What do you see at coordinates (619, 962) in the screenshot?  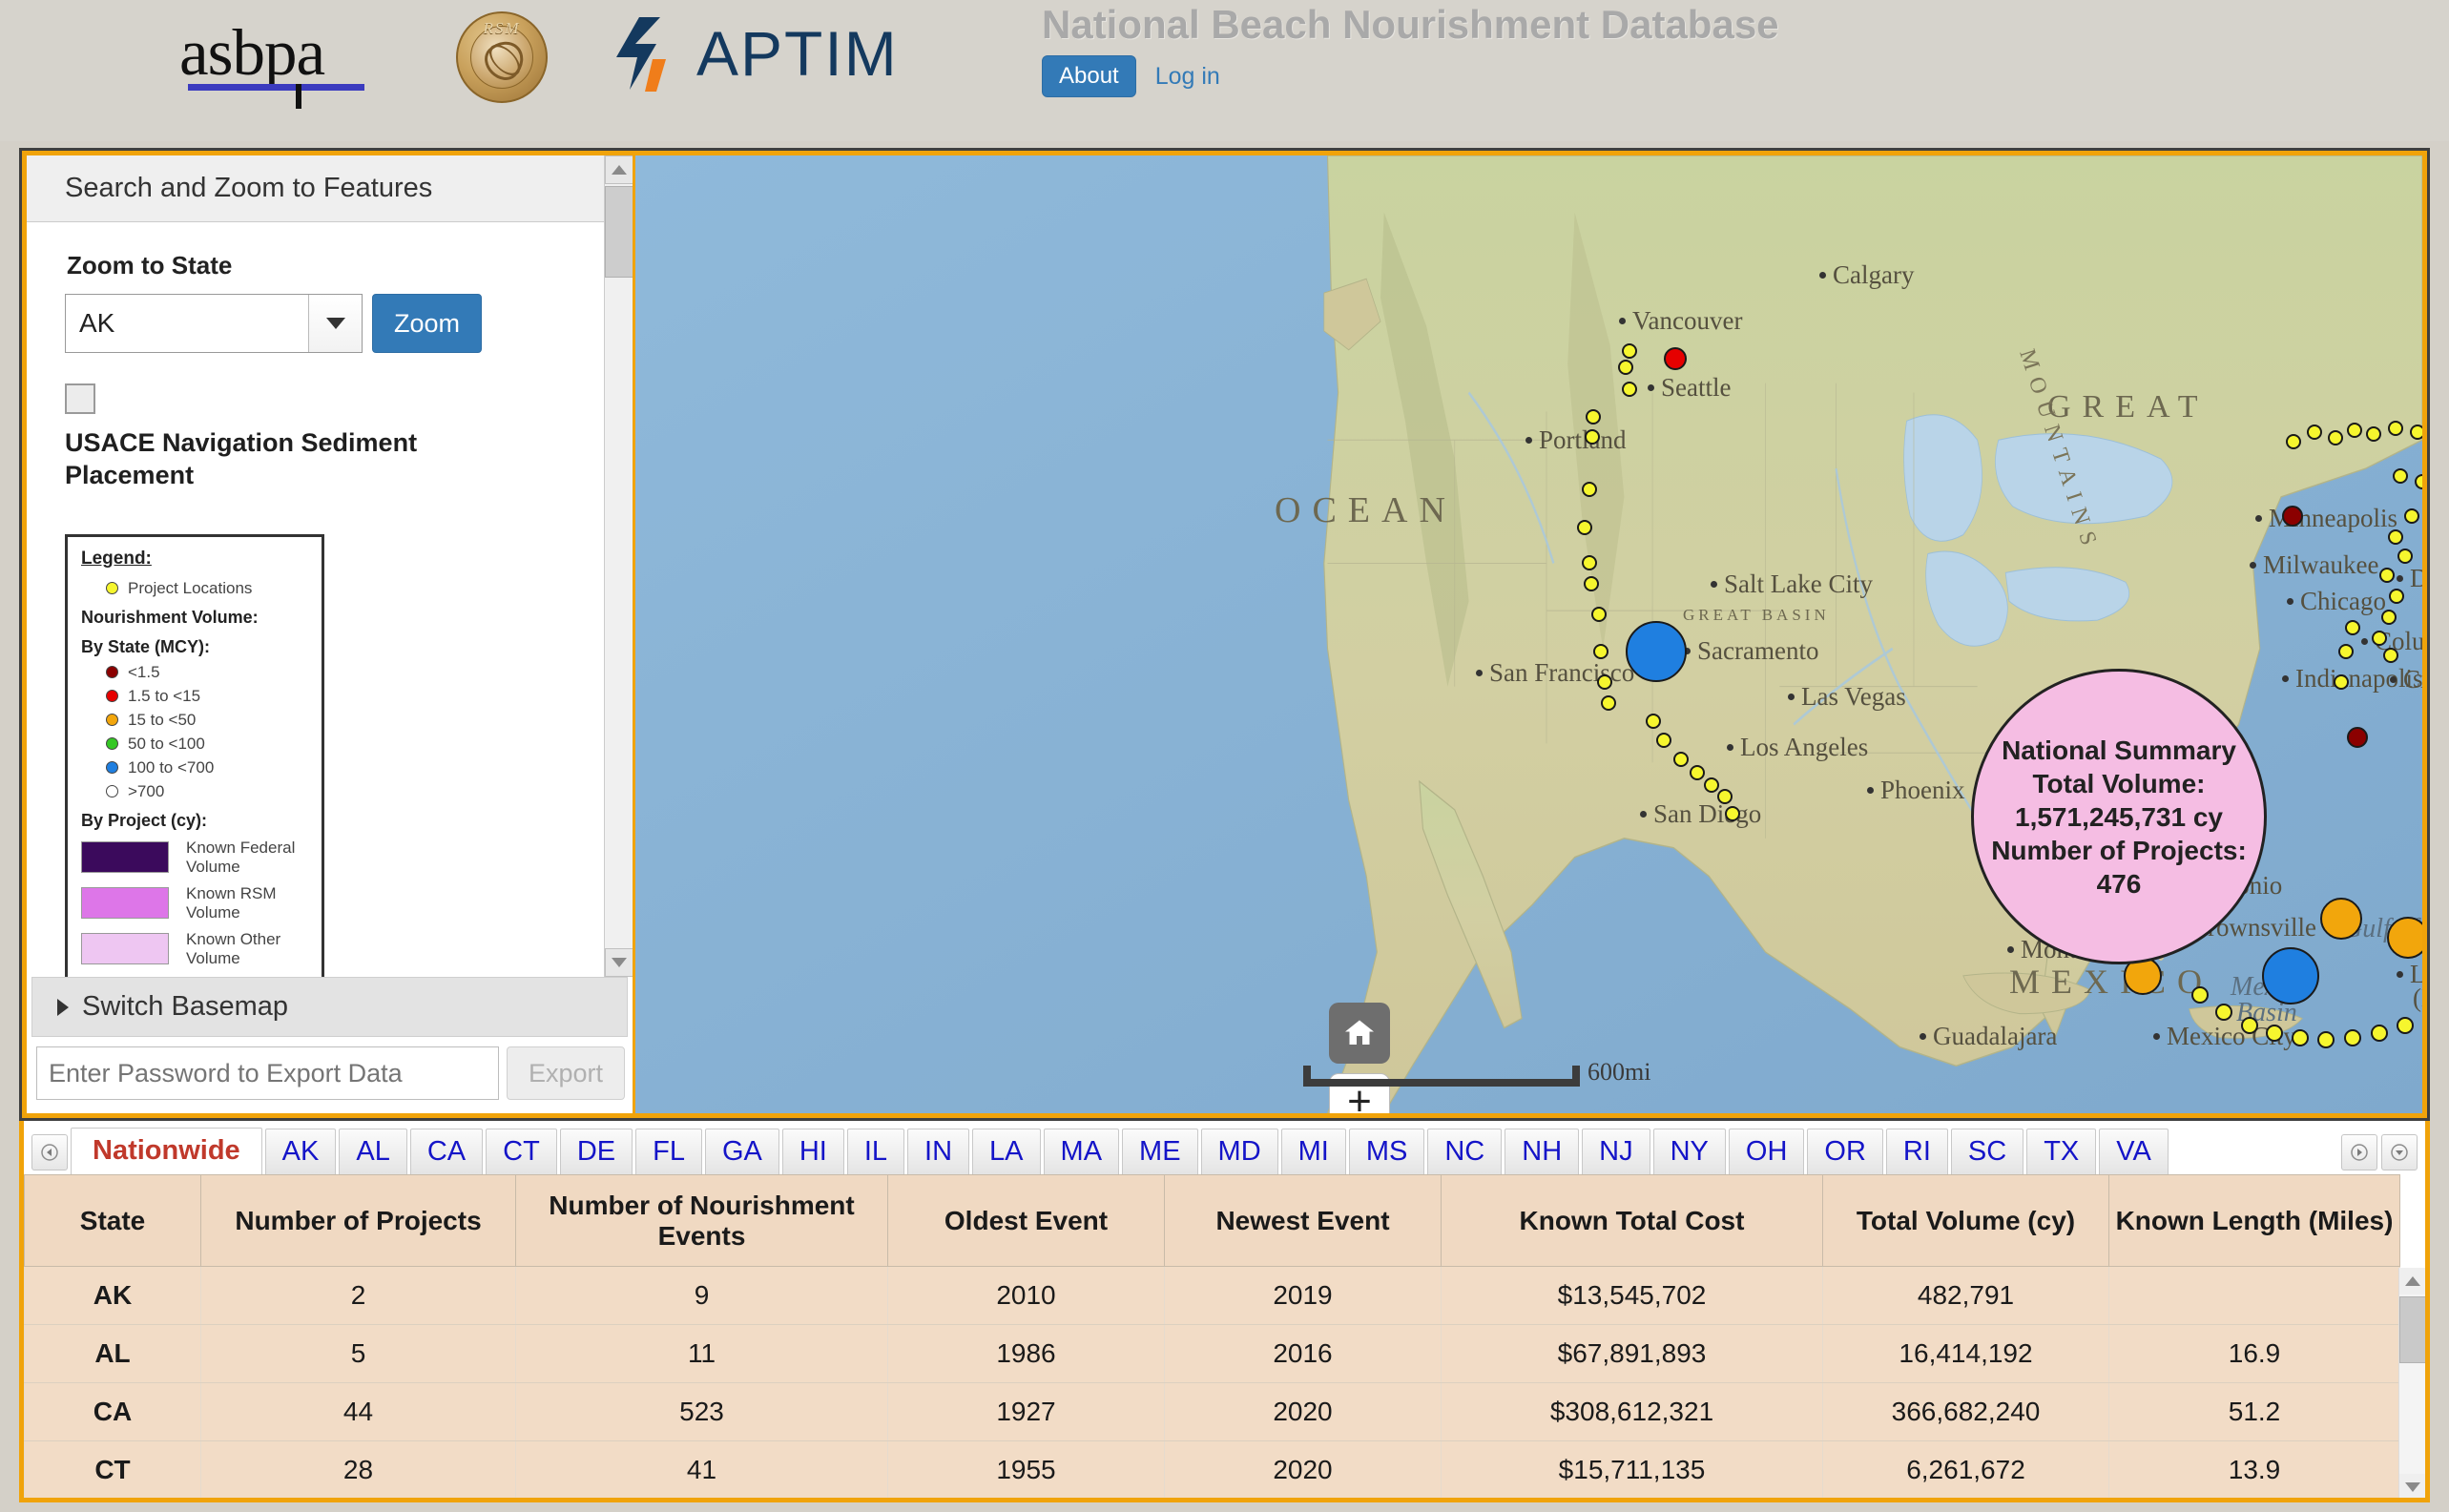 I see `scroll-down-icon` at bounding box center [619, 962].